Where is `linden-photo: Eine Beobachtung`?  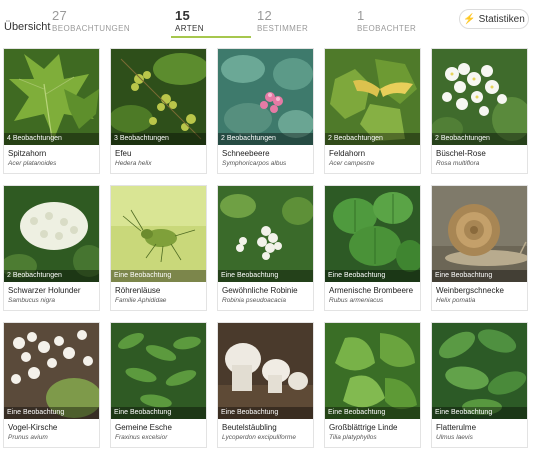
linden-photo: Eine Beobachtung is located at coordinates (372, 371).